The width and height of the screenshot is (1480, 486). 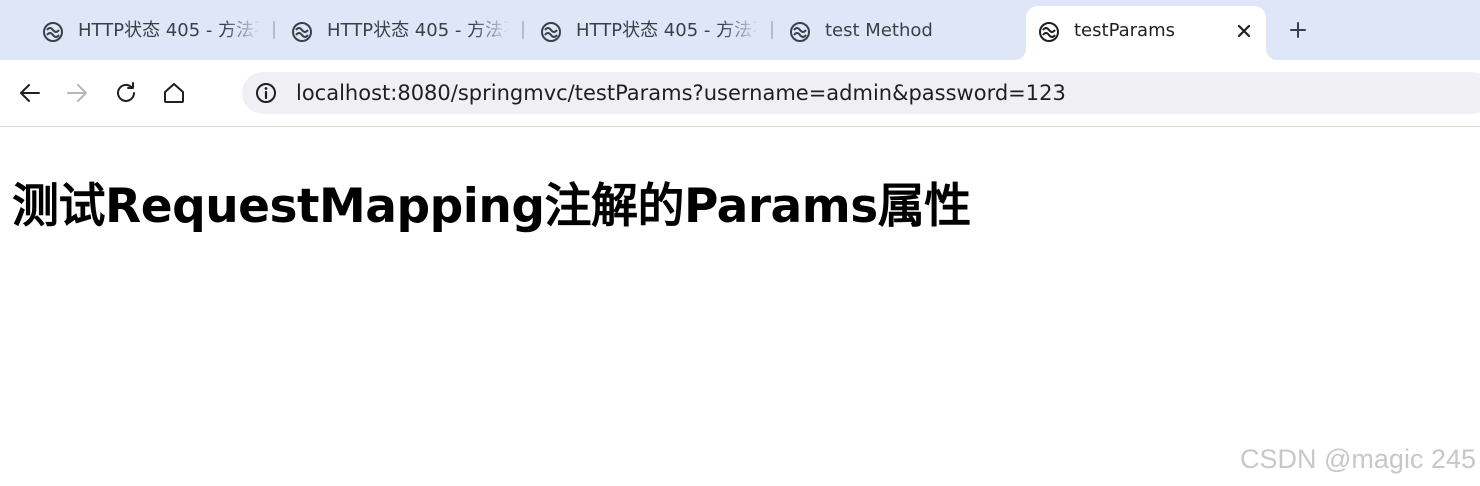 I want to click on arrow-right-icon, so click(x=77, y=93).